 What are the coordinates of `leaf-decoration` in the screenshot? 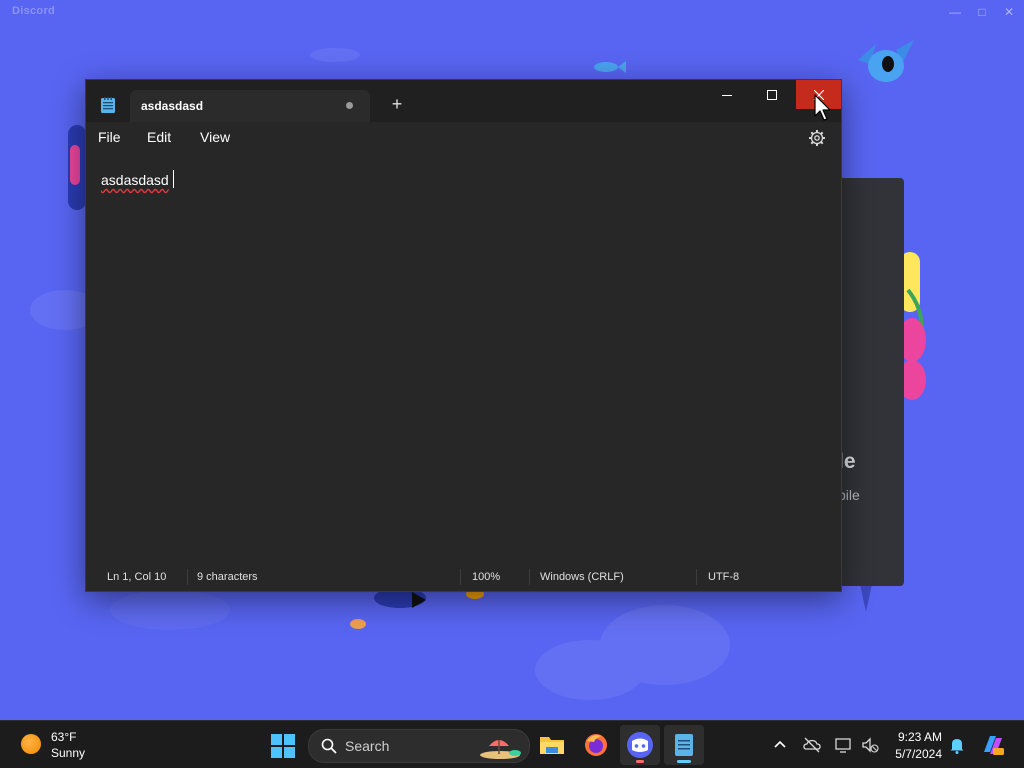 It's located at (358, 624).